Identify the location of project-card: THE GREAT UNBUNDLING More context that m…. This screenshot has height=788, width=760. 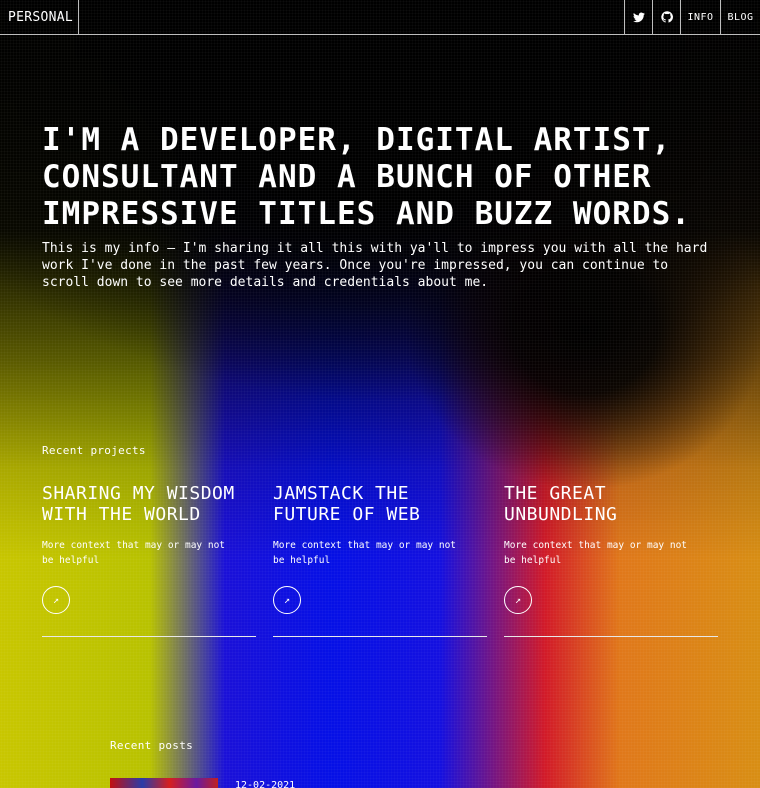
(611, 560).